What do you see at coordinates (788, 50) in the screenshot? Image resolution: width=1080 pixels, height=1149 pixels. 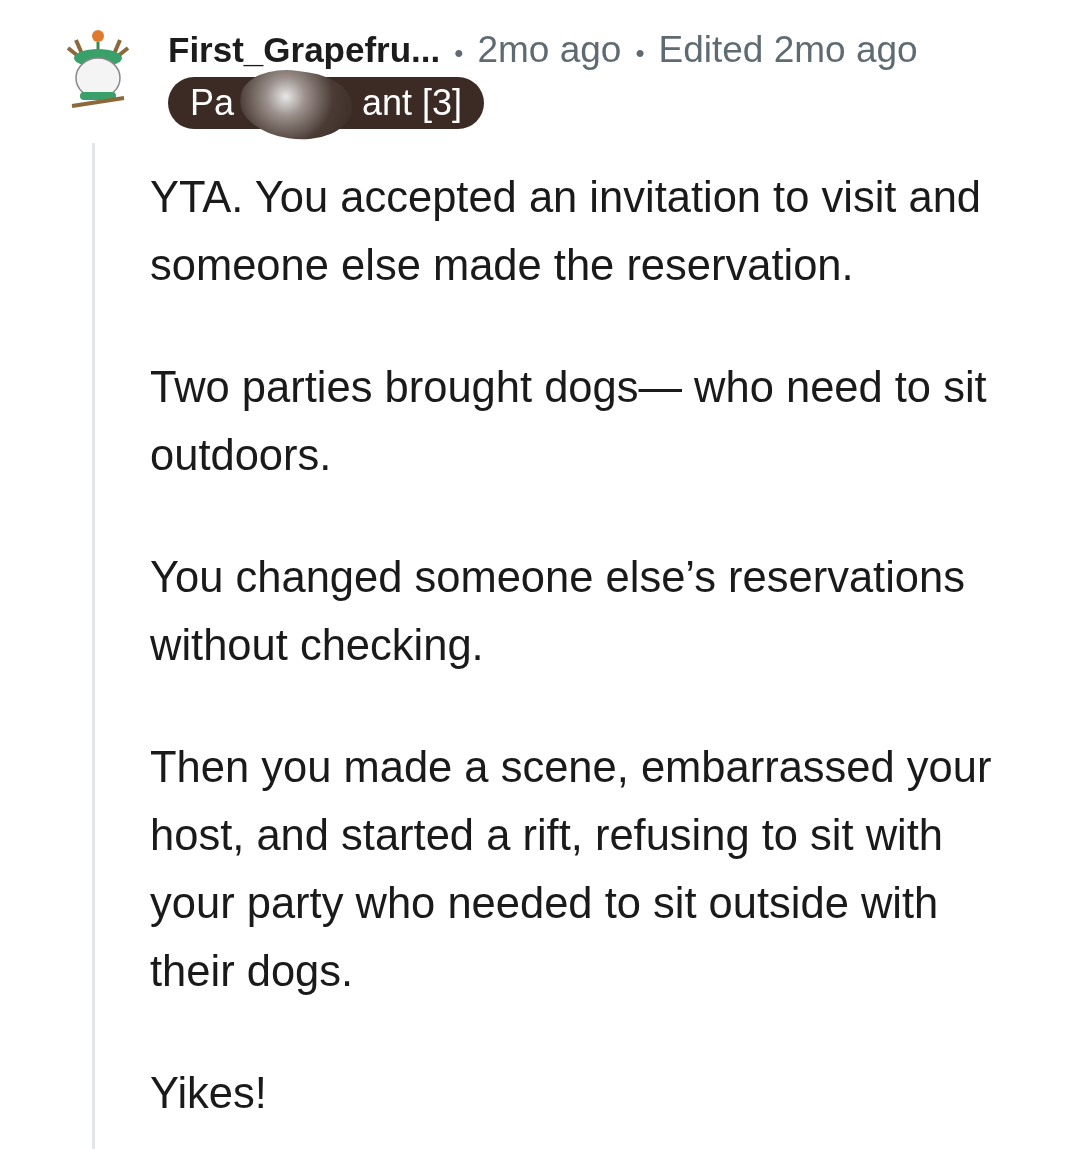 I see `edited-label: Edited 2mo ago` at bounding box center [788, 50].